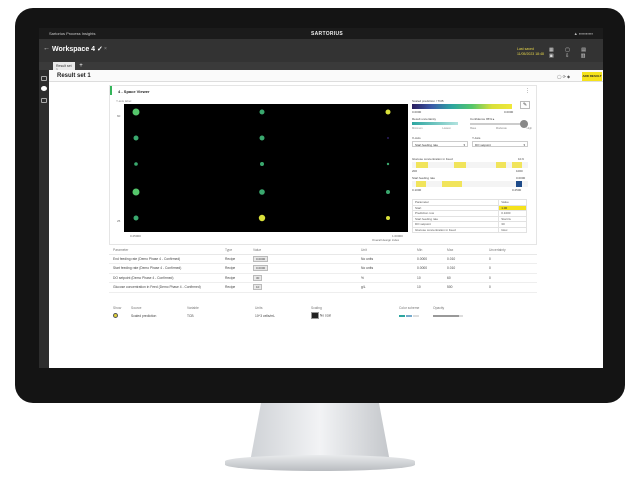  I want to click on y-axis-select: DO setpoint ▾, so click(500, 144).